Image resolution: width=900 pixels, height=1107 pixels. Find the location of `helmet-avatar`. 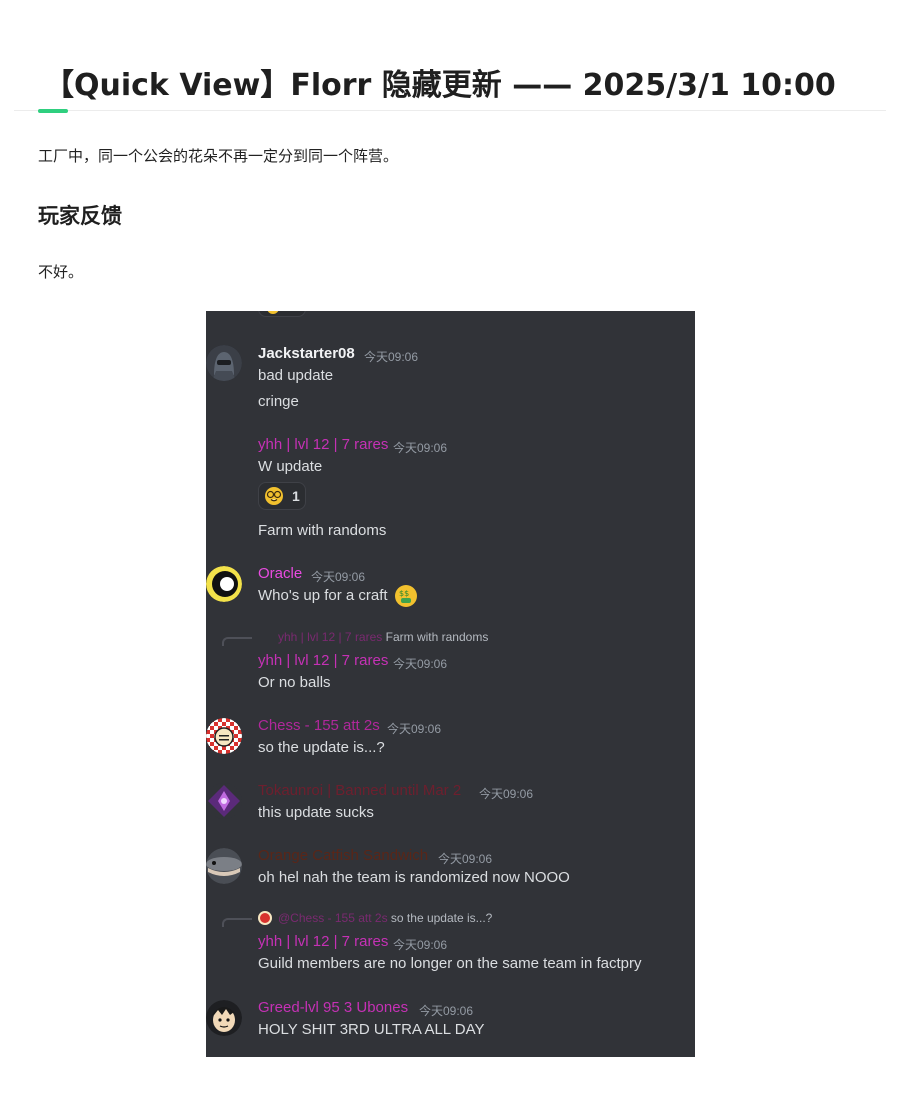

helmet-avatar is located at coordinates (224, 363).